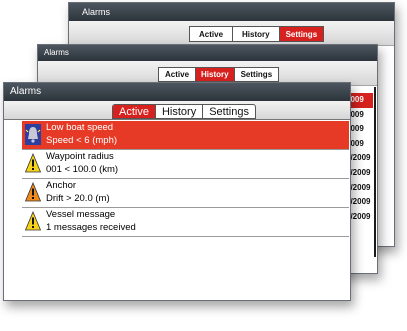 This screenshot has height=331, width=407. Describe the element at coordinates (81, 214) in the screenshot. I see `alarm-name: Vessel message` at that location.